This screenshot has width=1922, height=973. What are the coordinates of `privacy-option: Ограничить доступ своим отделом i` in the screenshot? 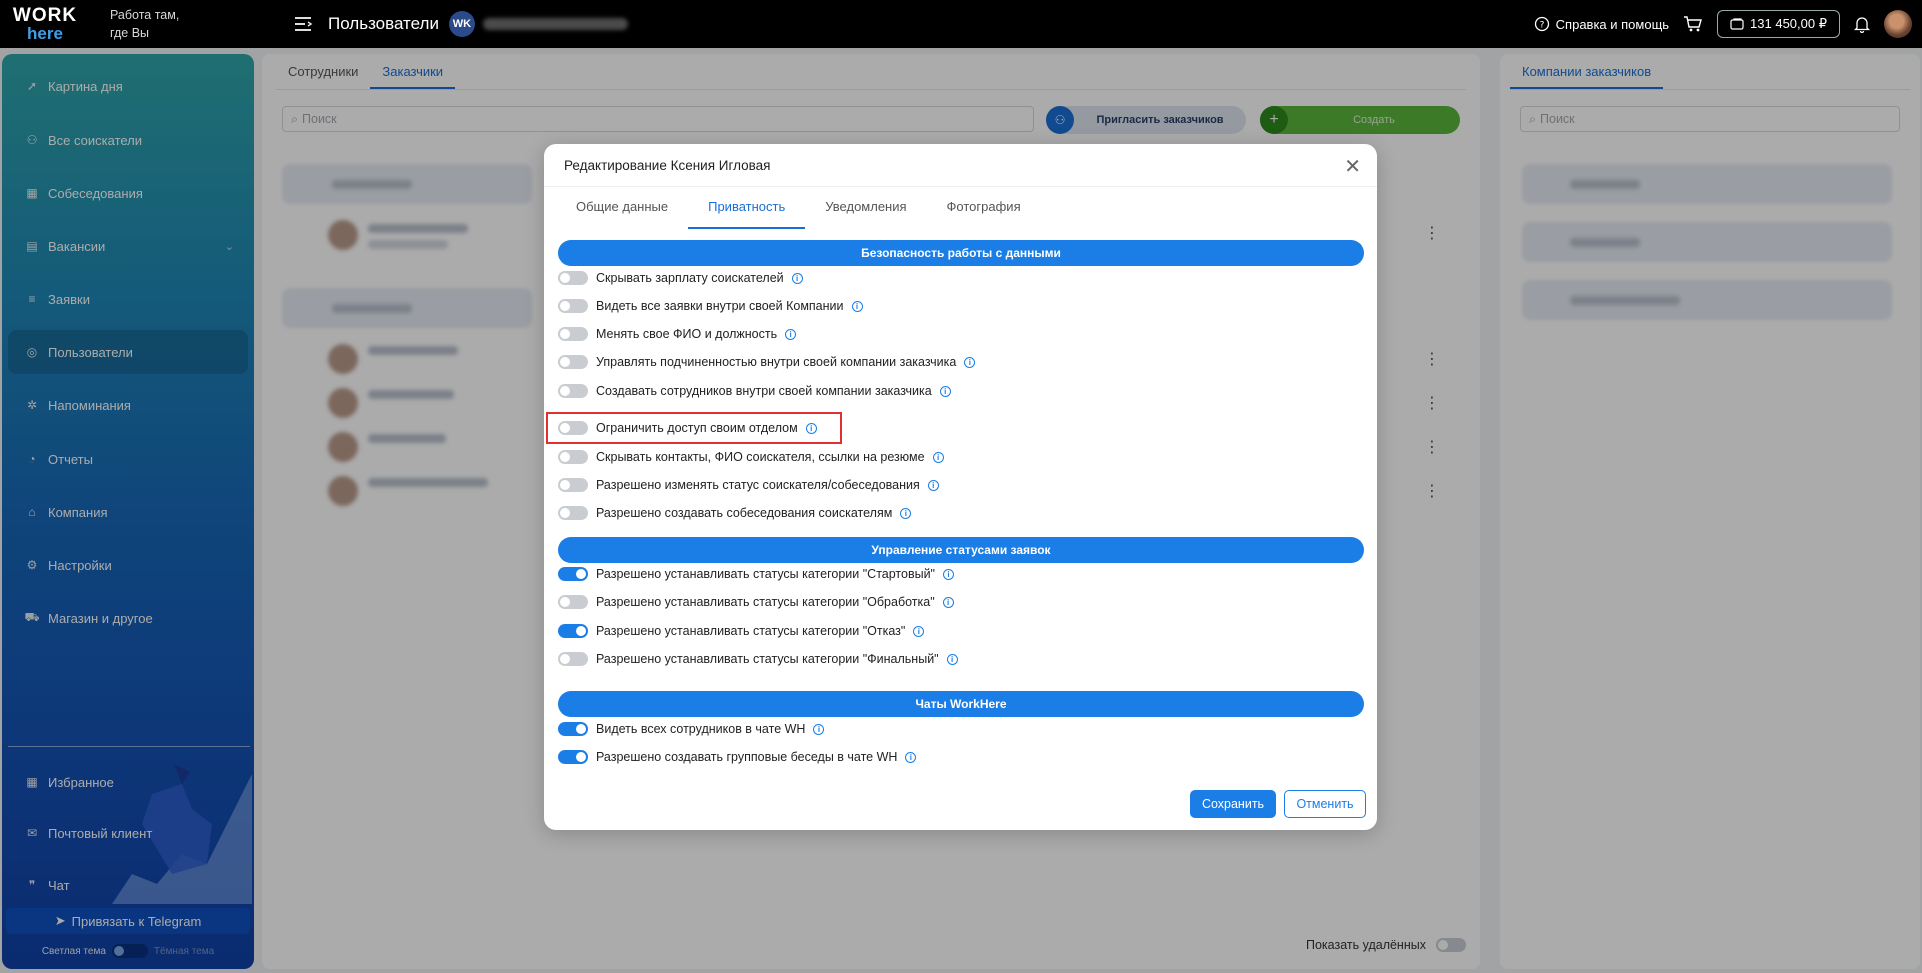 It's located at (687, 428).